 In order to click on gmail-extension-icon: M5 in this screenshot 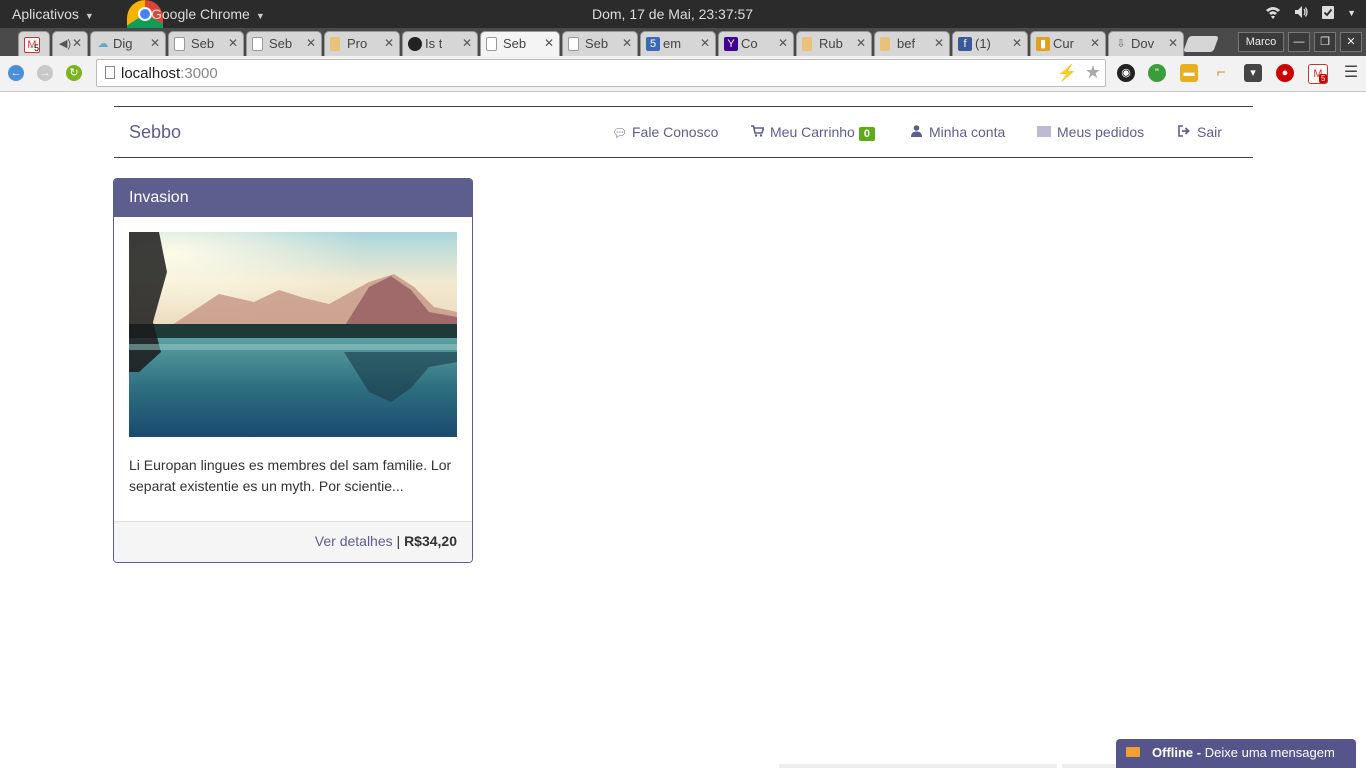, I will do `click(1318, 74)`.